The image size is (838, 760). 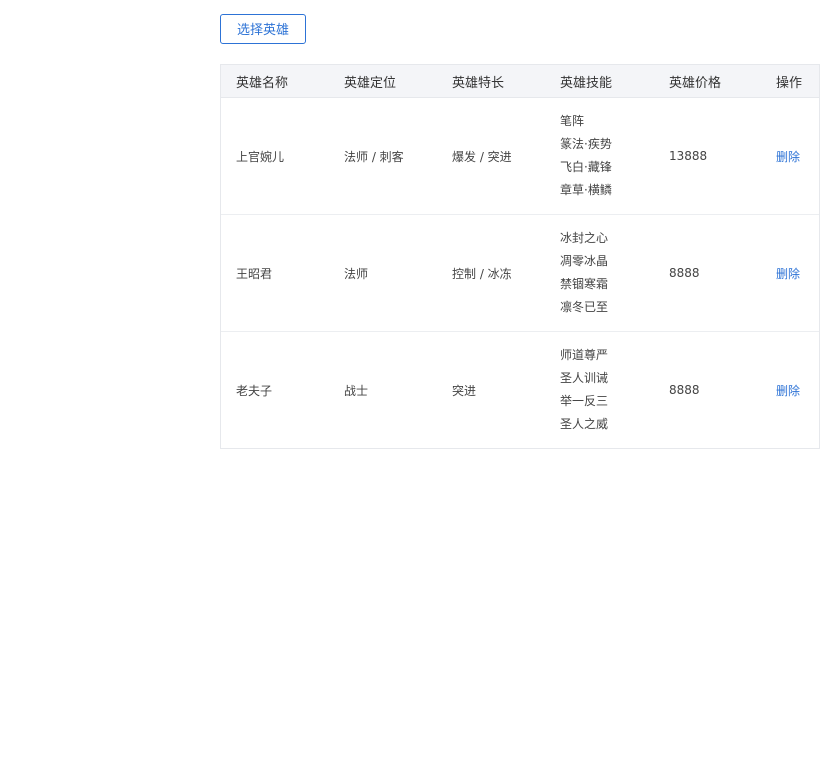 I want to click on table-row: 老夫子 战士 突进 师道尊严 圣人训诫 举一反三 圣人之威 8888 删除, so click(x=520, y=390).